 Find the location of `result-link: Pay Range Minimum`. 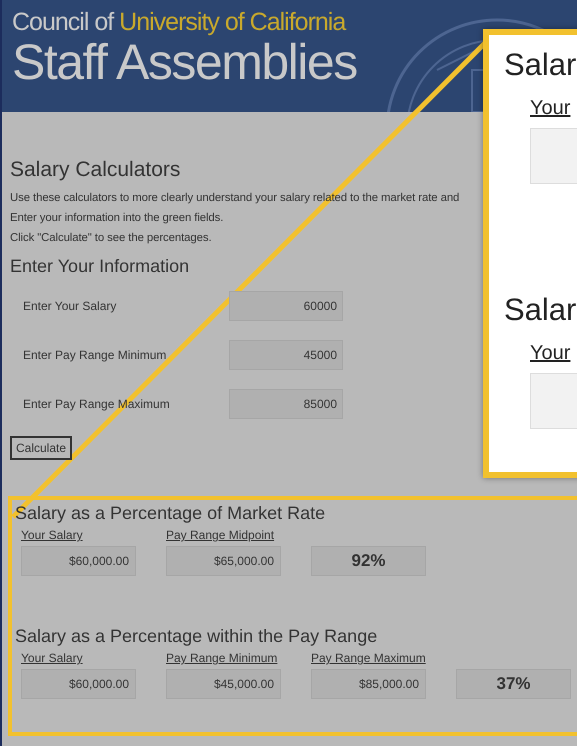

result-link: Pay Range Minimum is located at coordinates (223, 658).